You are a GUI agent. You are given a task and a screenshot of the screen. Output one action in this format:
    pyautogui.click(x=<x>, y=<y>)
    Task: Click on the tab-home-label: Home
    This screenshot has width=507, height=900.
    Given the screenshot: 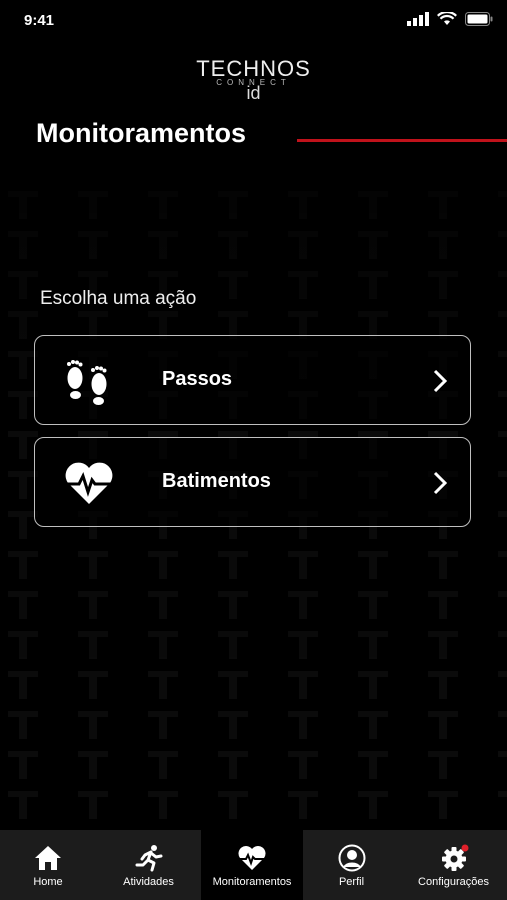 What is the action you would take?
    pyautogui.click(x=48, y=882)
    